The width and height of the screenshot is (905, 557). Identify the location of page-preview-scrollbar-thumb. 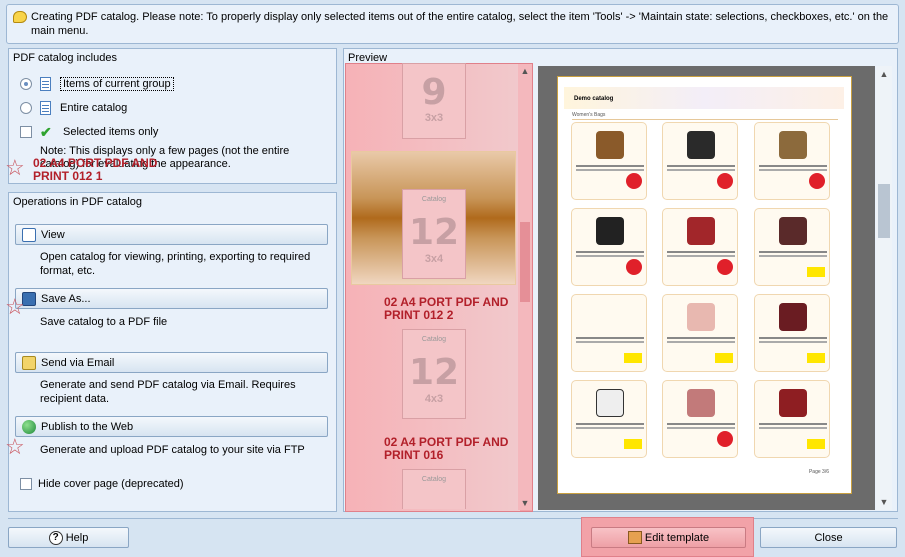
(884, 211).